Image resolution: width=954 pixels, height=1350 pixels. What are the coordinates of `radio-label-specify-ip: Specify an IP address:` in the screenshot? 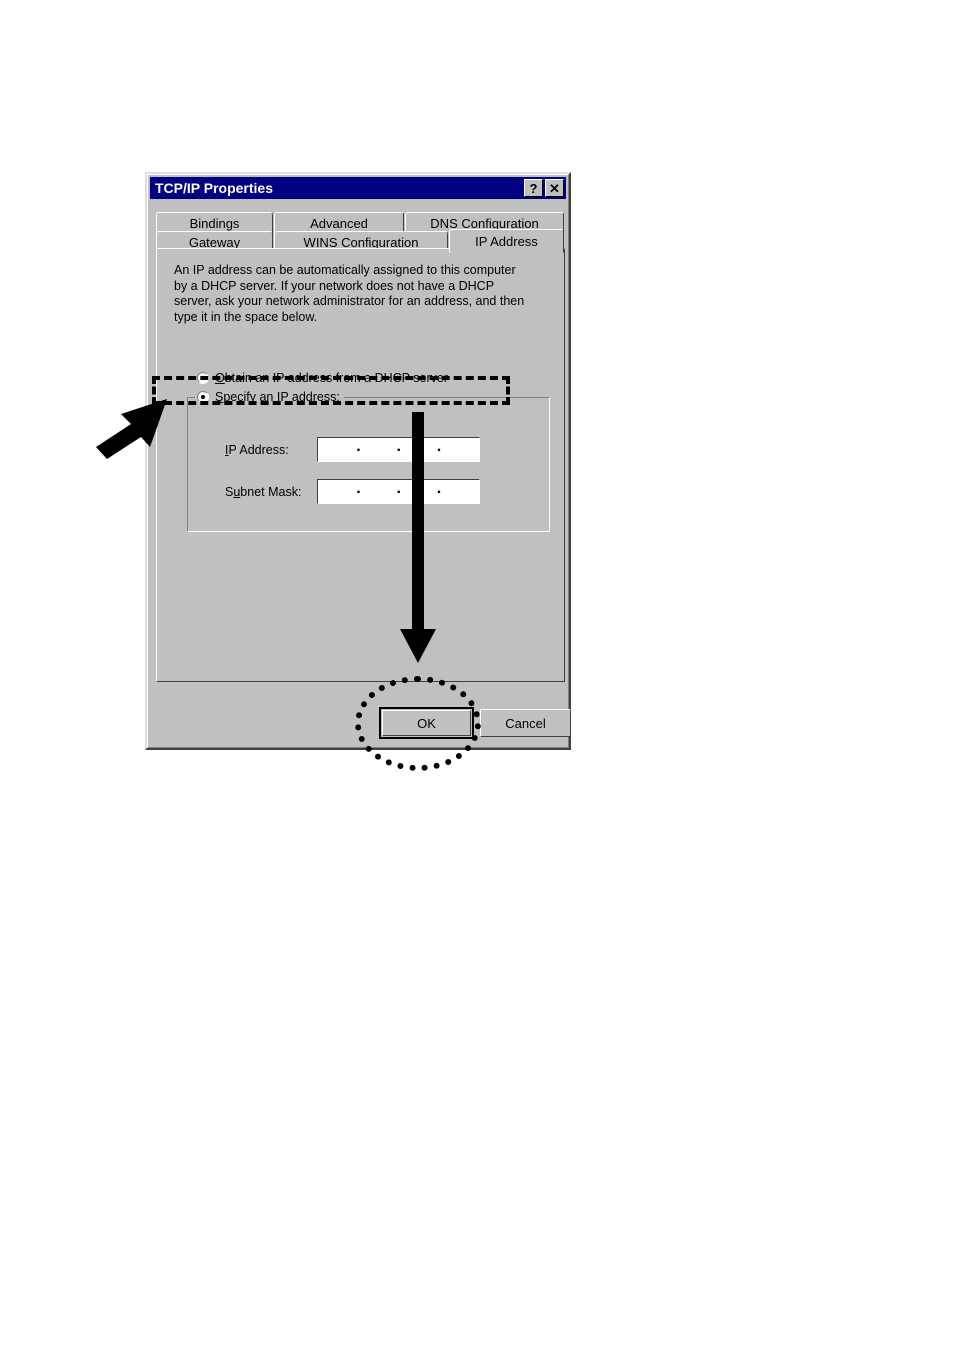 It's located at (277, 397).